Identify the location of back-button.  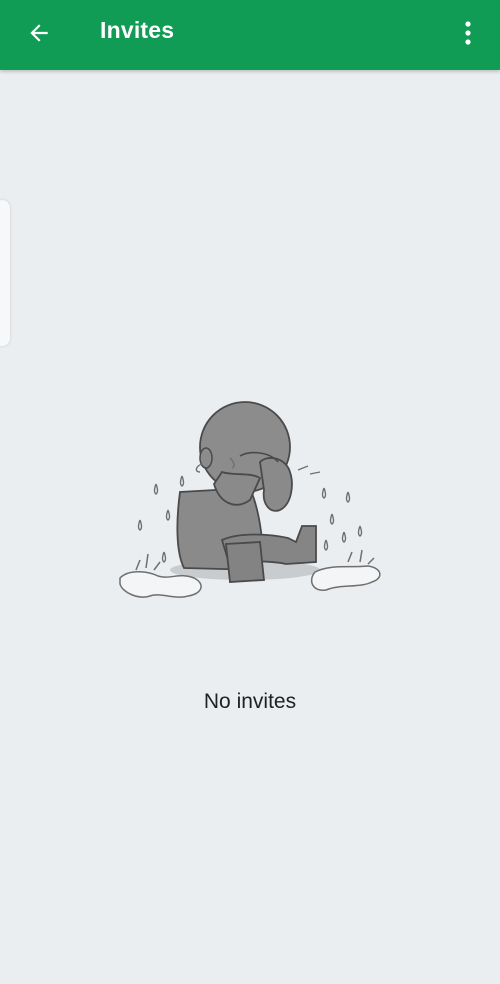
(39, 33).